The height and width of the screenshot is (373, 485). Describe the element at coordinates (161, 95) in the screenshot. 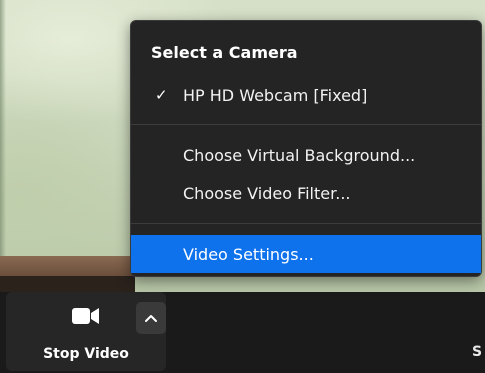

I see `checkmark-icon: ✓` at that location.